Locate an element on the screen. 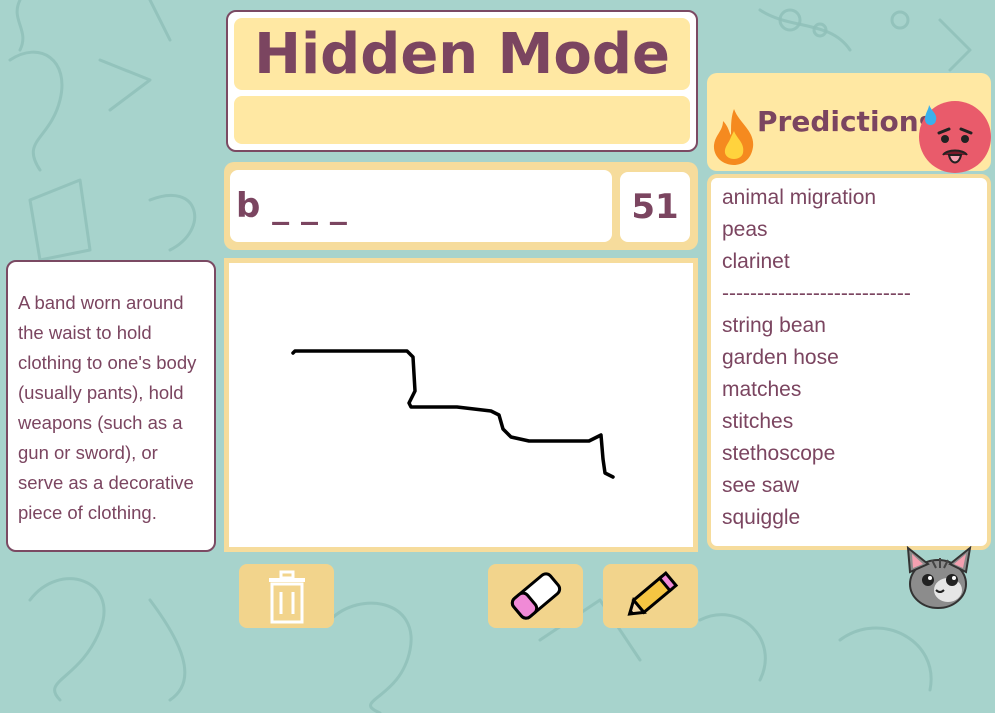  trash-icon is located at coordinates (286, 597).